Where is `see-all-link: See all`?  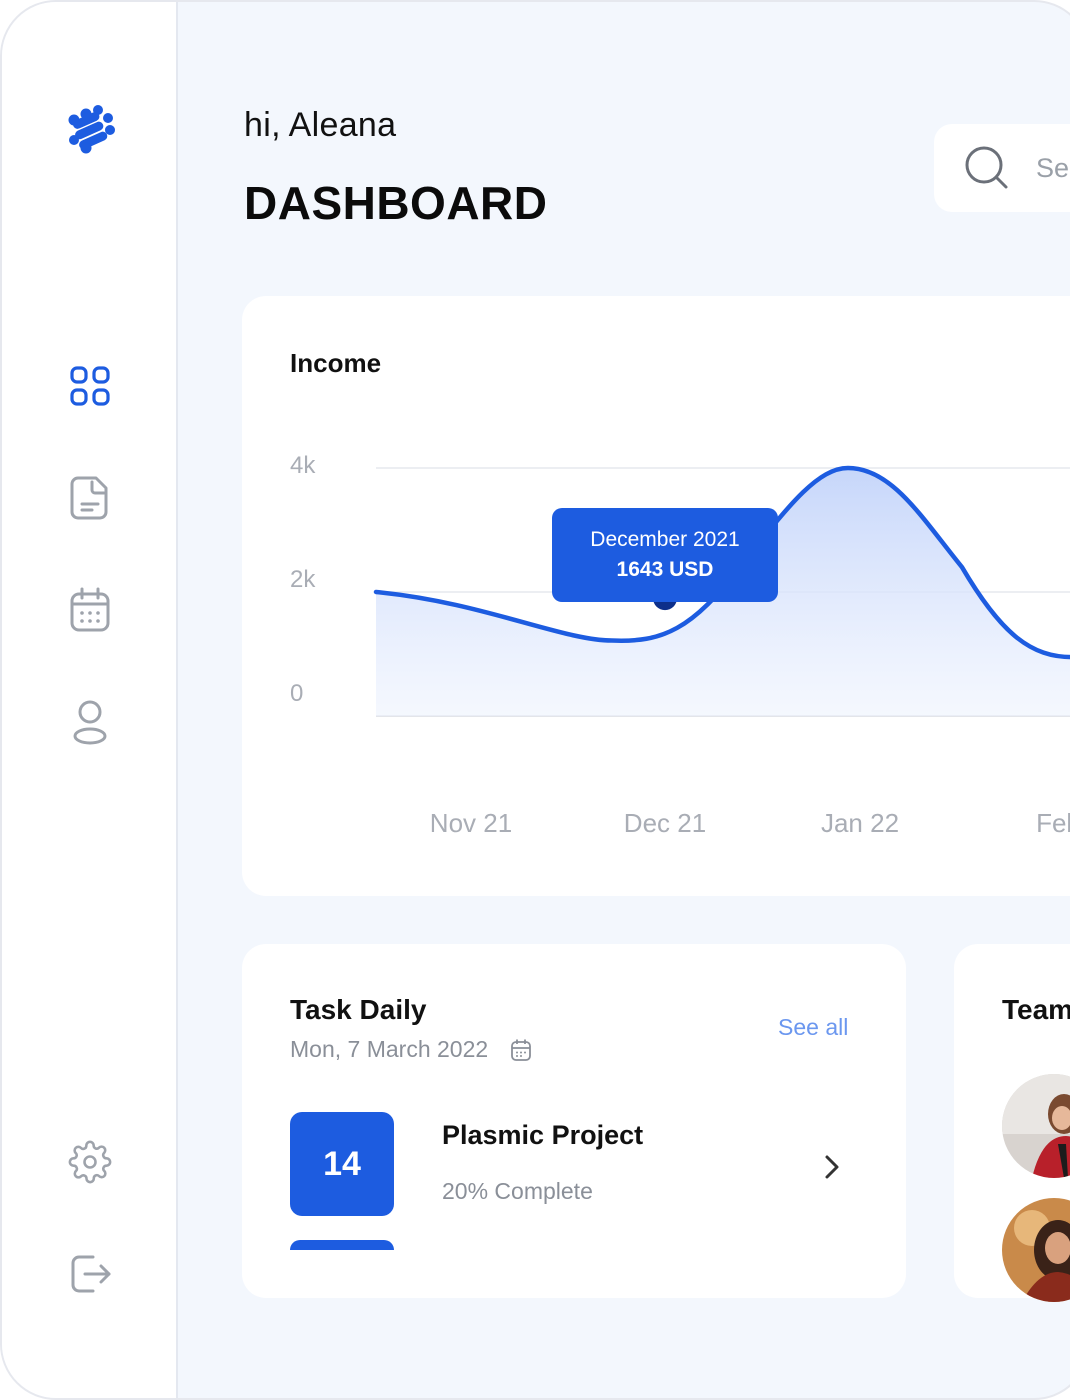
see-all-link: See all is located at coordinates (813, 1027).